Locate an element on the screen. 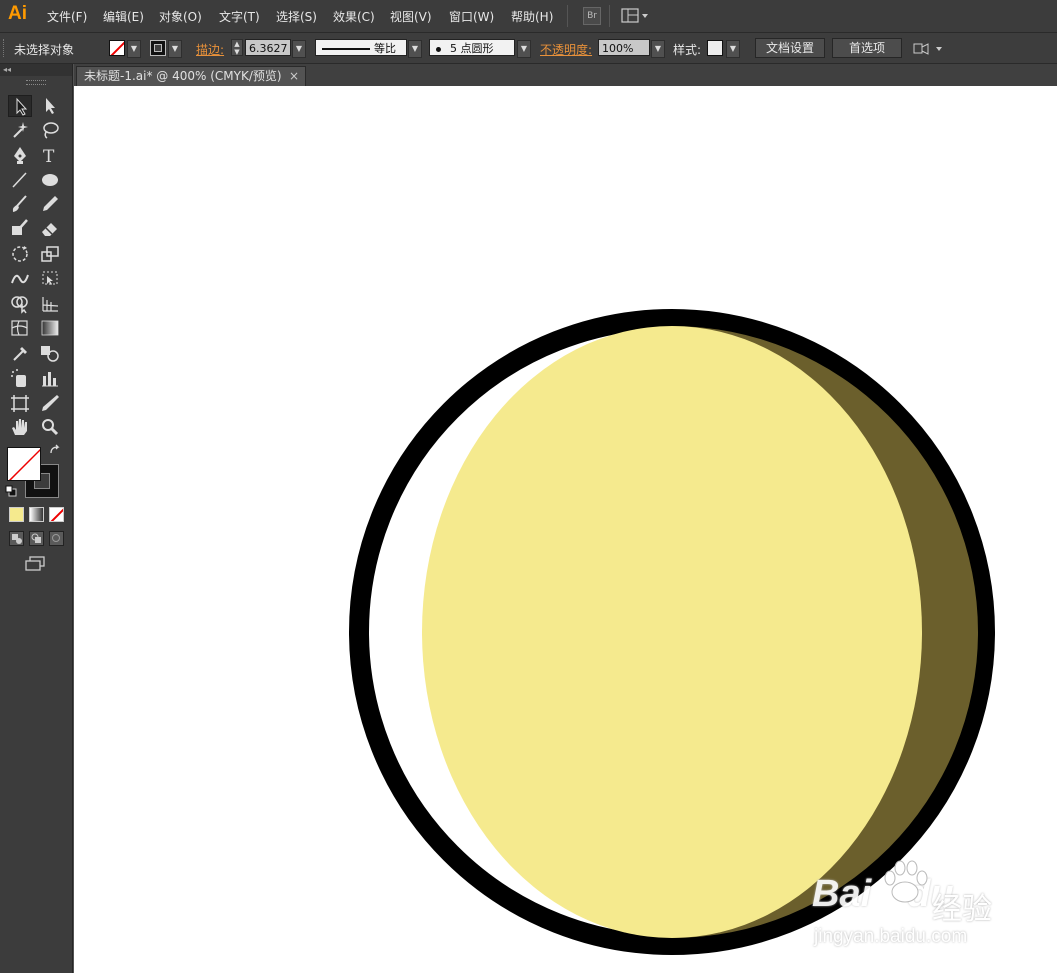 The image size is (1057, 973). swap-fill-stroke-button is located at coordinates (55, 451).